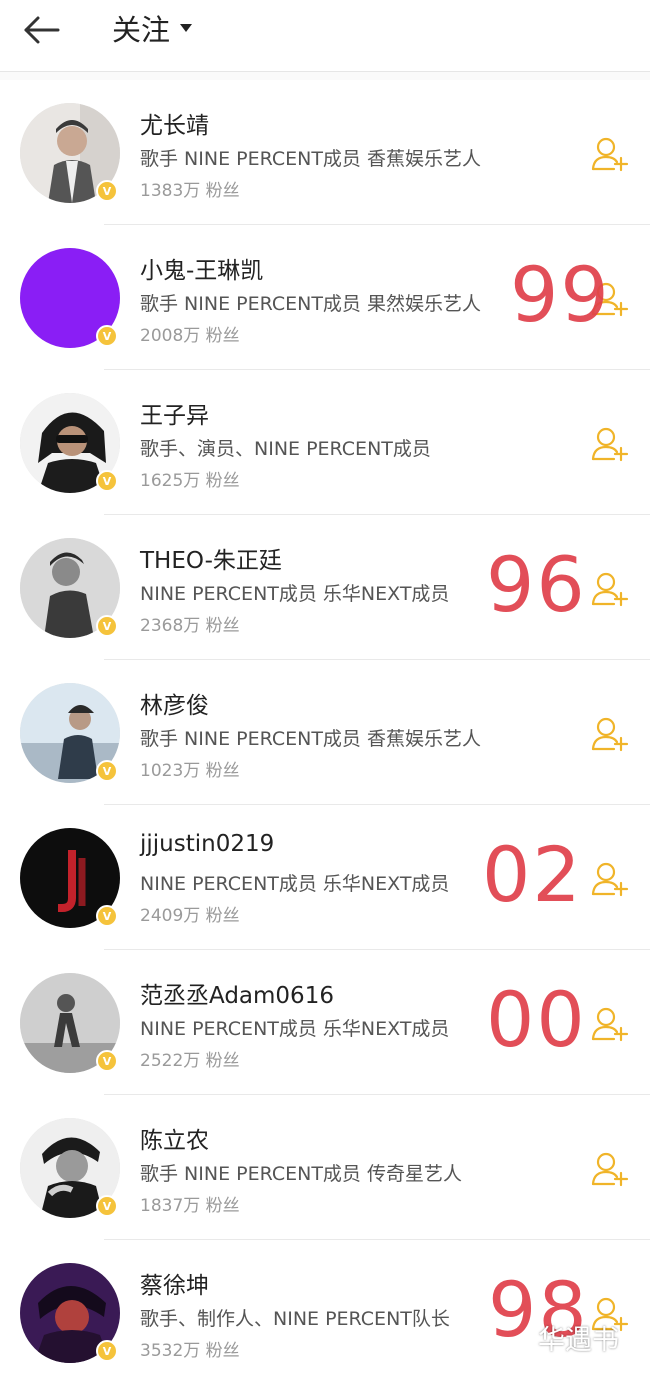  What do you see at coordinates (285, 449) in the screenshot?
I see `user-description: 歌手、演员、NINE PERCENT成员` at bounding box center [285, 449].